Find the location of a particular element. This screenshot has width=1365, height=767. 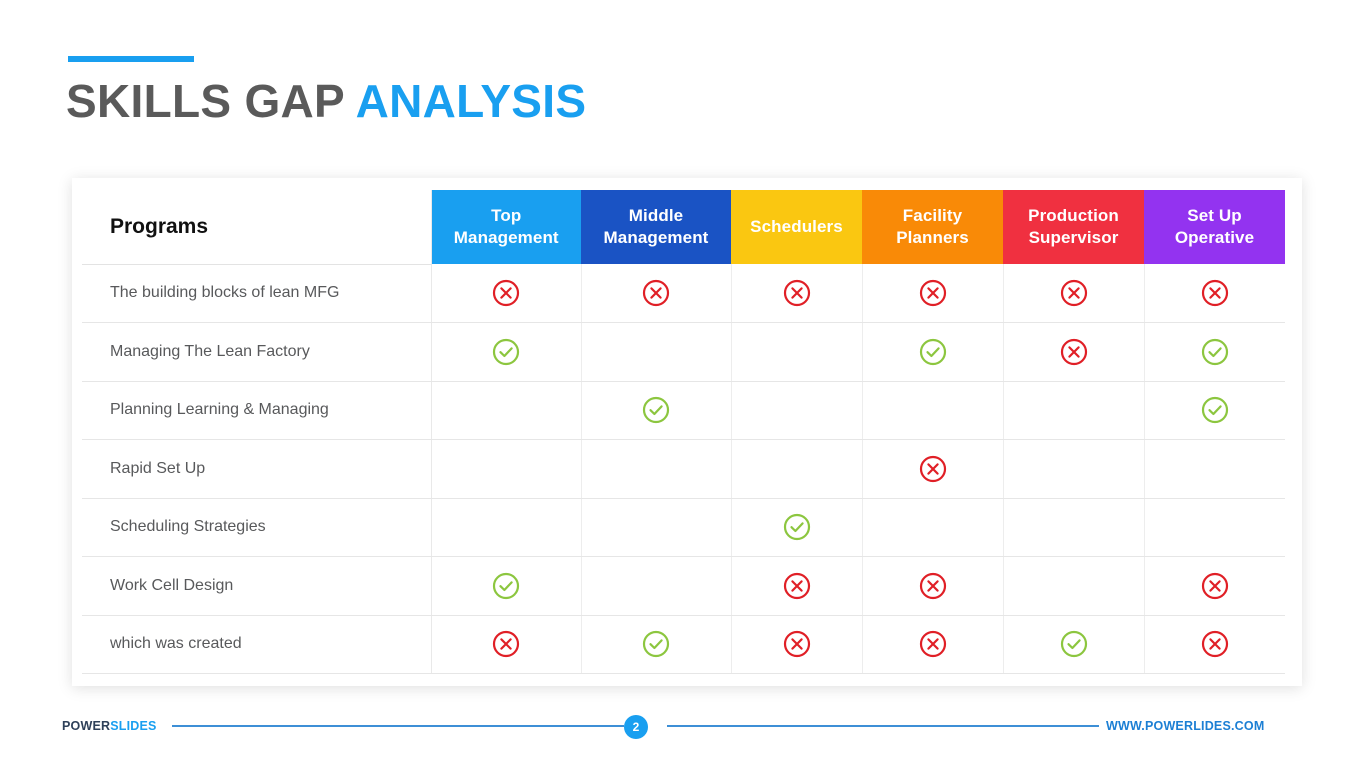

footer-divider-right is located at coordinates (883, 726).